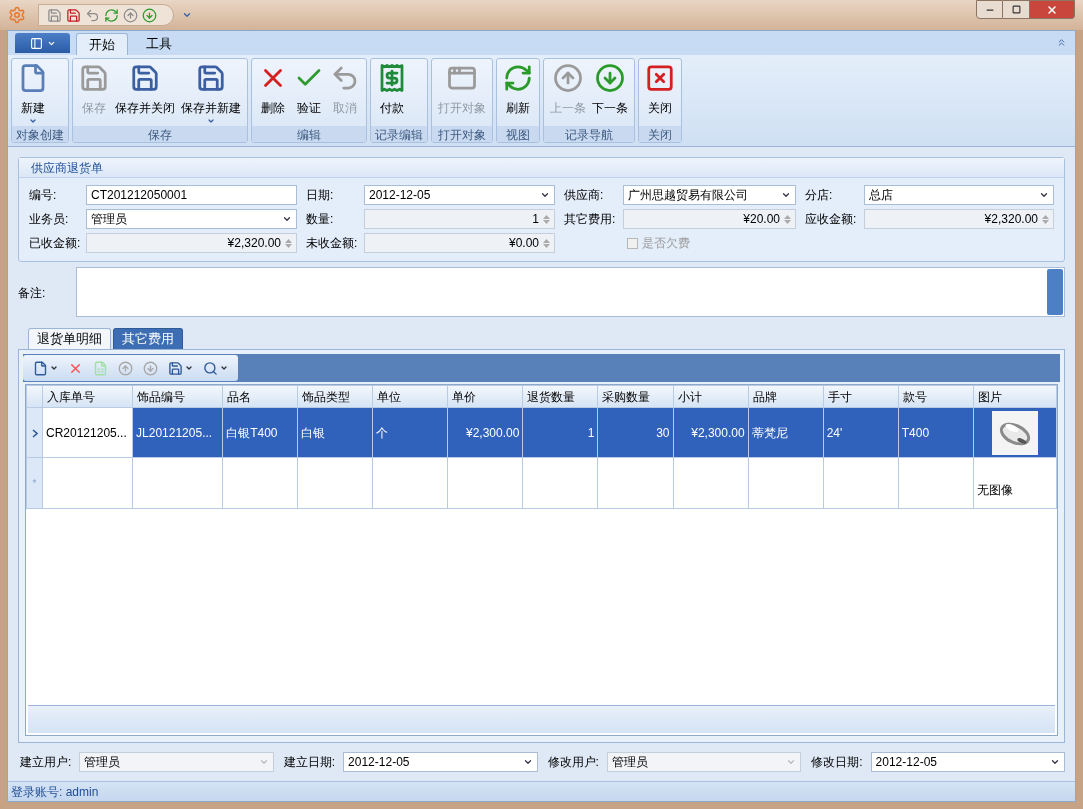  What do you see at coordinates (145, 92) in the screenshot?
I see `ribbon-button: 保存并关闭` at bounding box center [145, 92].